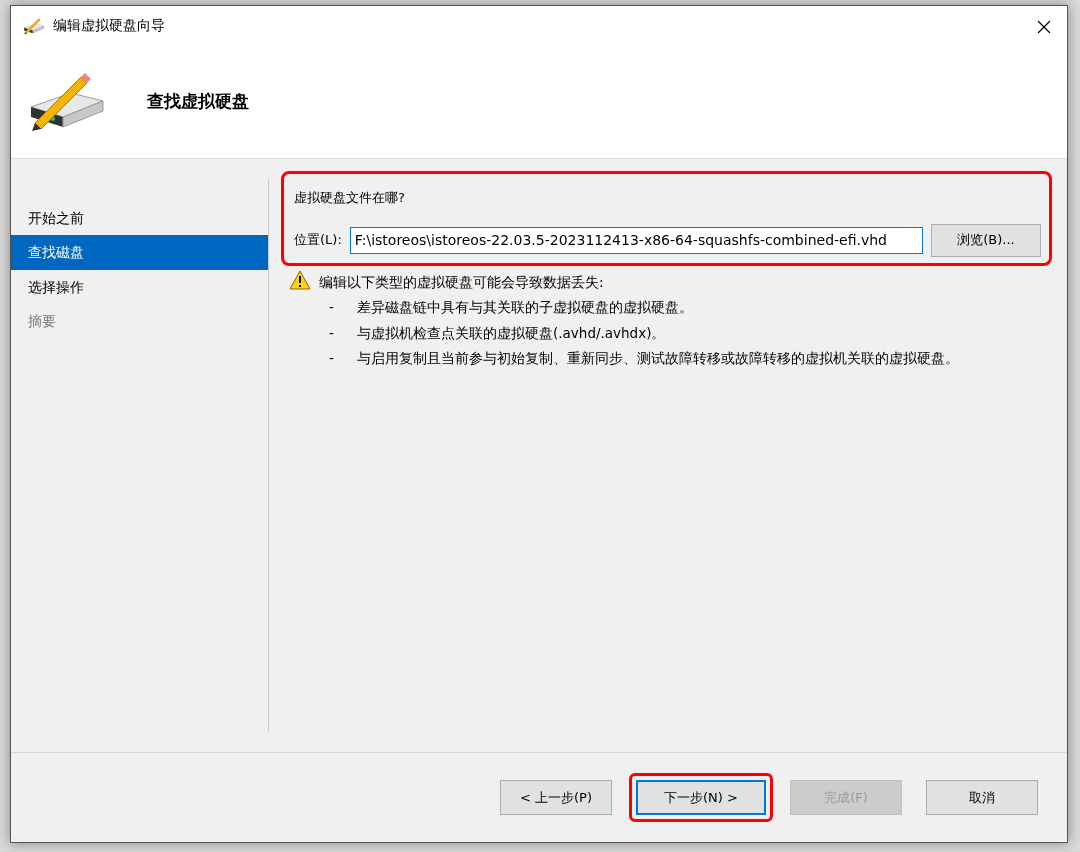  What do you see at coordinates (198, 101) in the screenshot?
I see `page-heading: 查找虚拟硬盘` at bounding box center [198, 101].